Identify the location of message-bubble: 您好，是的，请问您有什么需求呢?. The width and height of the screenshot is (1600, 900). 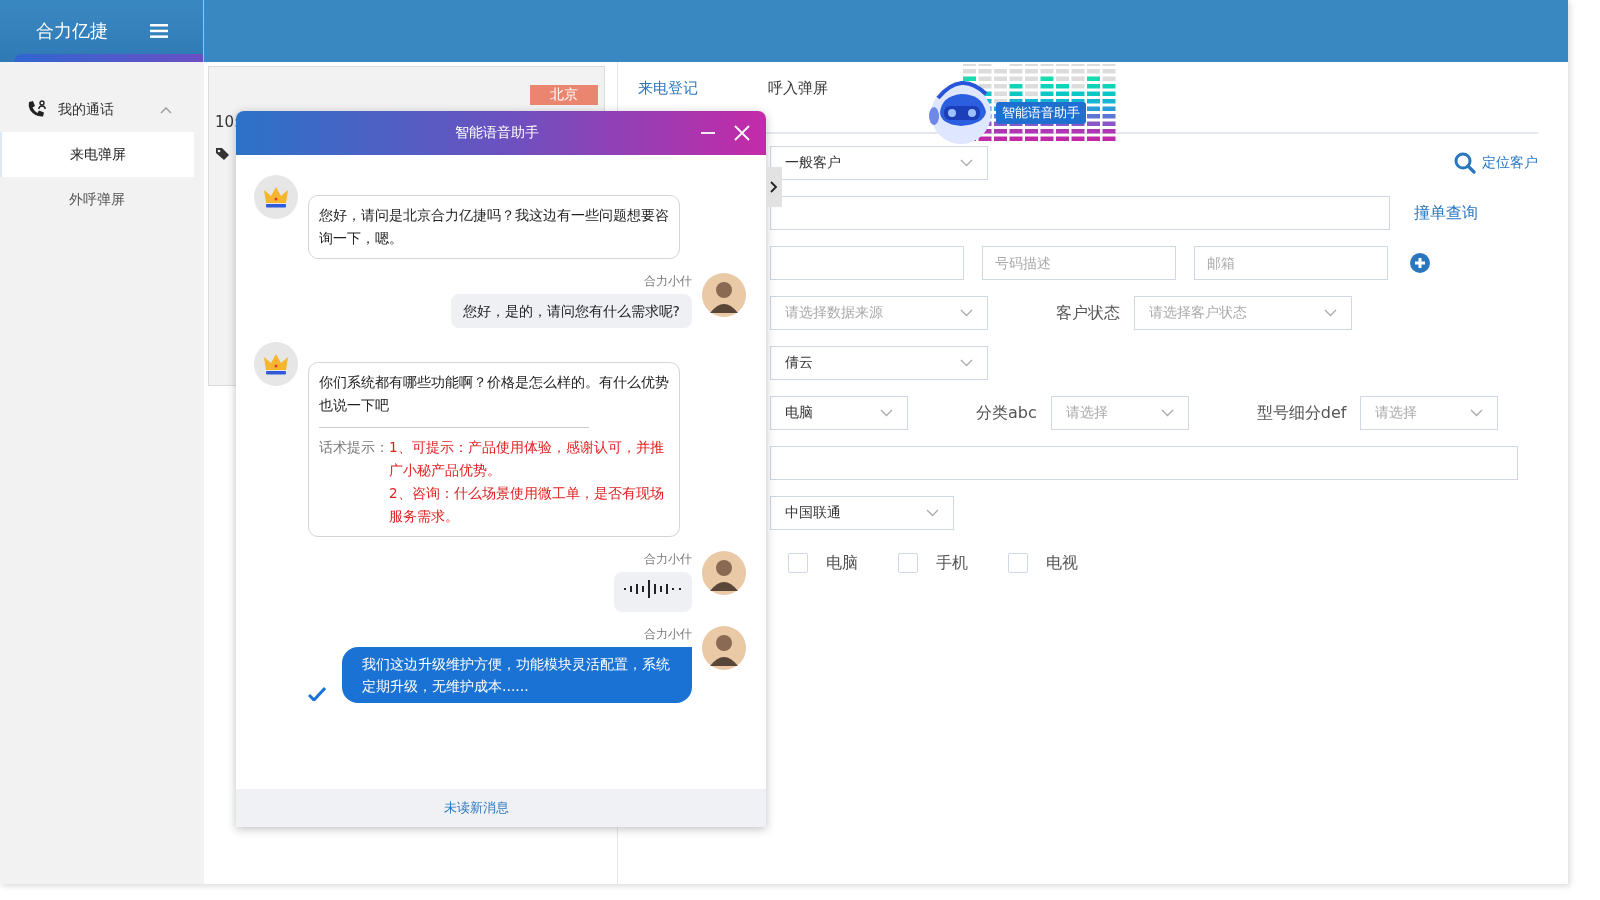
(571, 311).